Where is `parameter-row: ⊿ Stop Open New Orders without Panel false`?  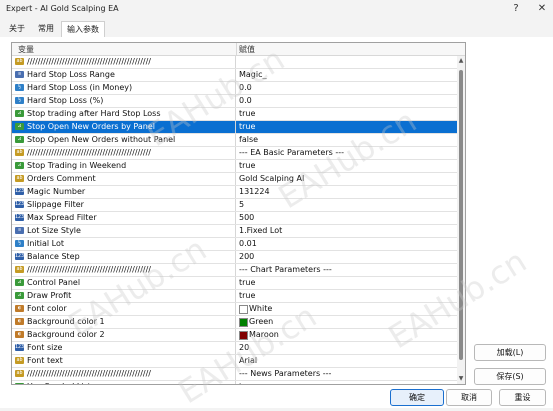
parameter-row: ⊿ Stop Open New Orders without Panel false is located at coordinates (234, 140).